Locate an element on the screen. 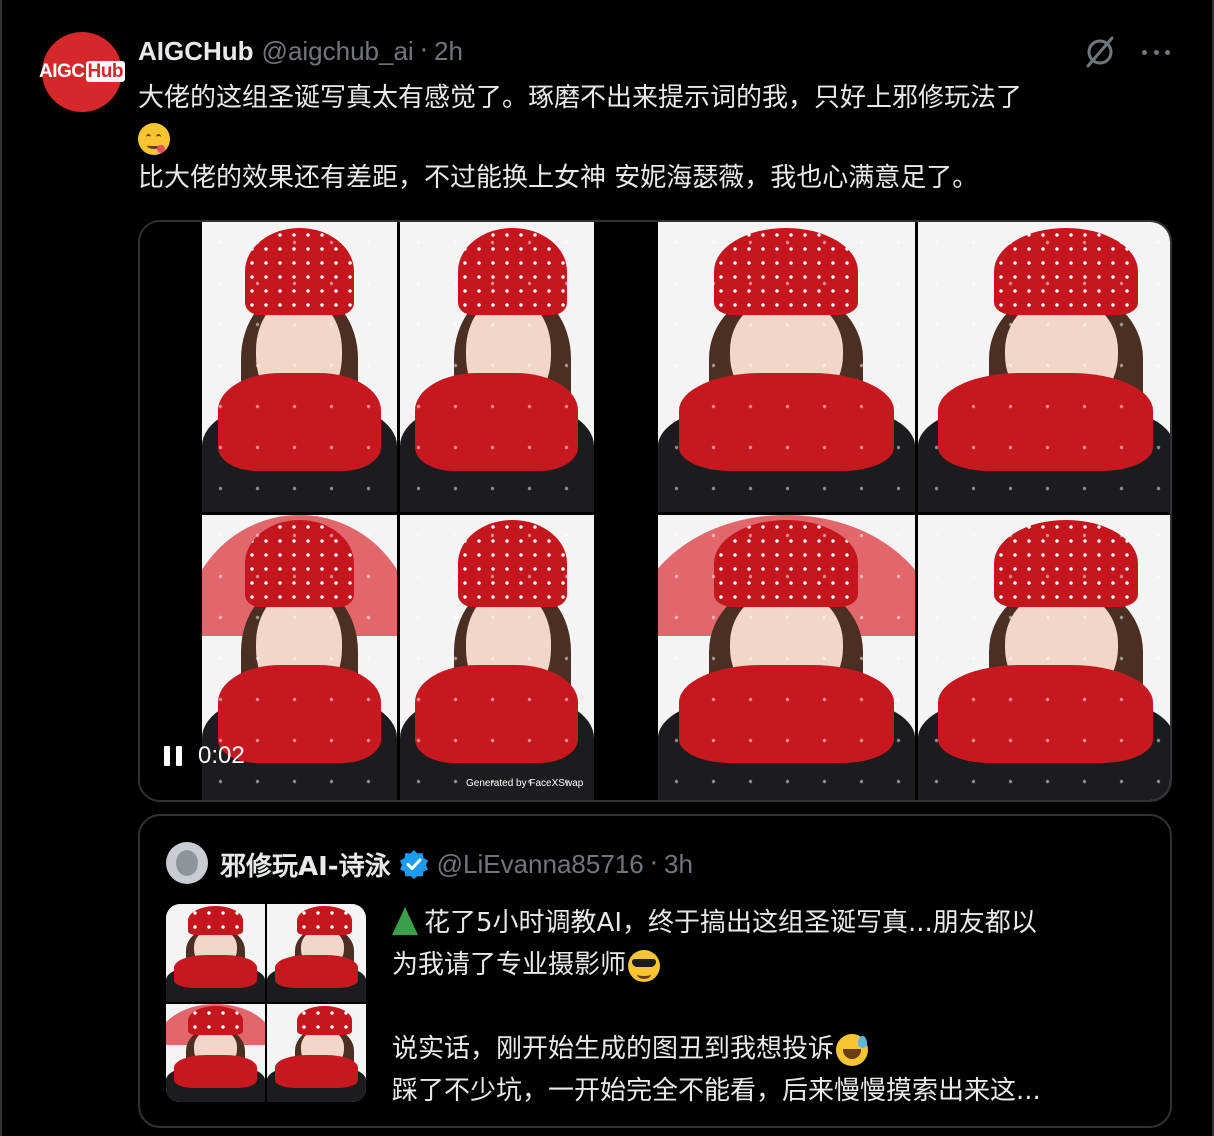 The width and height of the screenshot is (1214, 1136). author-display-name: AIGCHub is located at coordinates (196, 51).